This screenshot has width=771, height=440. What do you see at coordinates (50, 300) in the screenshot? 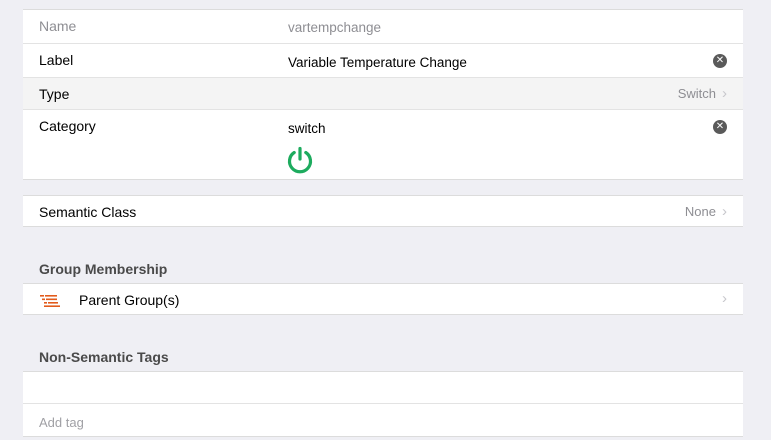
I see `list-icon` at bounding box center [50, 300].